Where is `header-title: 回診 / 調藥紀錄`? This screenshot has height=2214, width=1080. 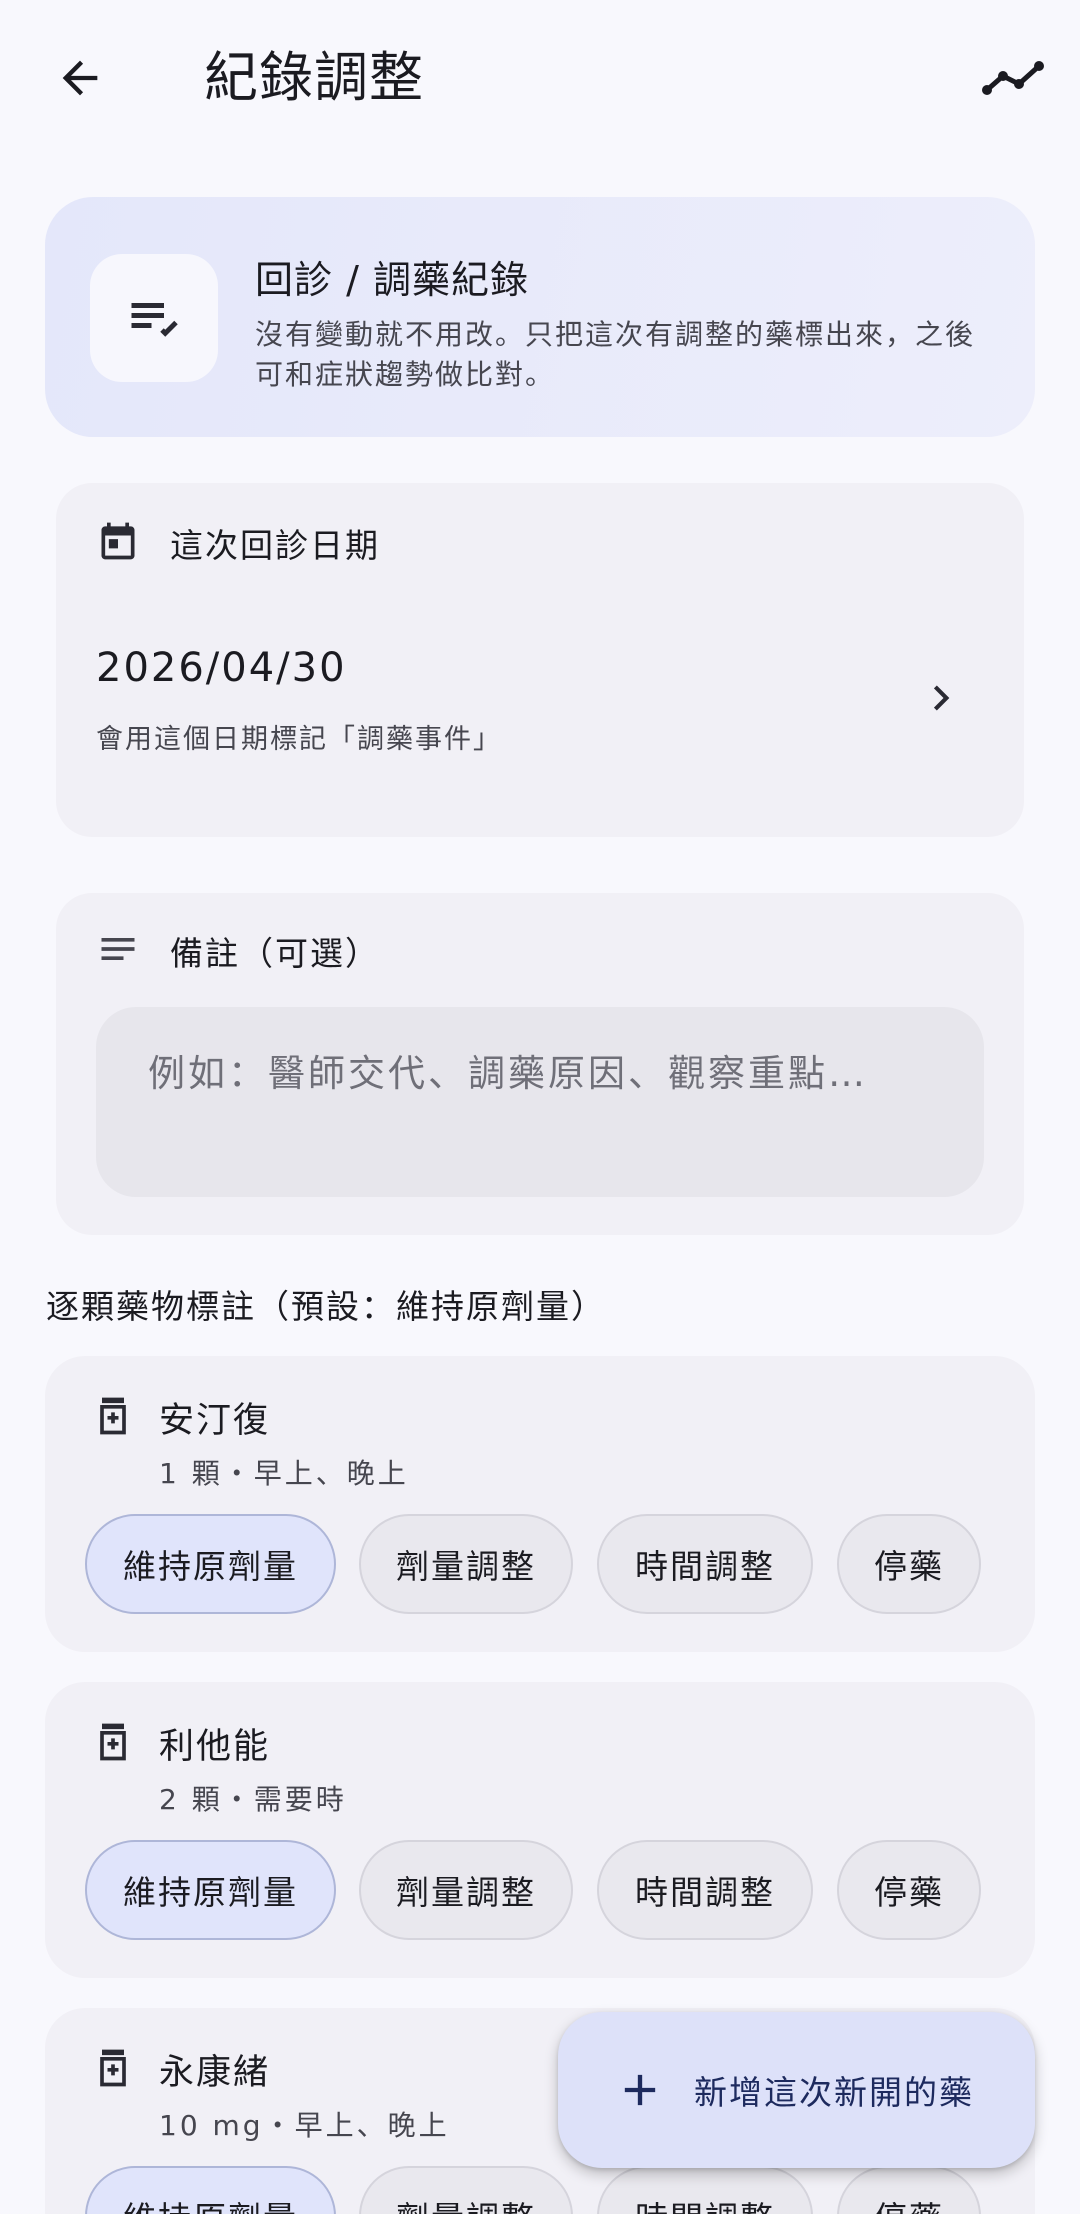
header-title: 回診 / 調藥紀錄 is located at coordinates (392, 280).